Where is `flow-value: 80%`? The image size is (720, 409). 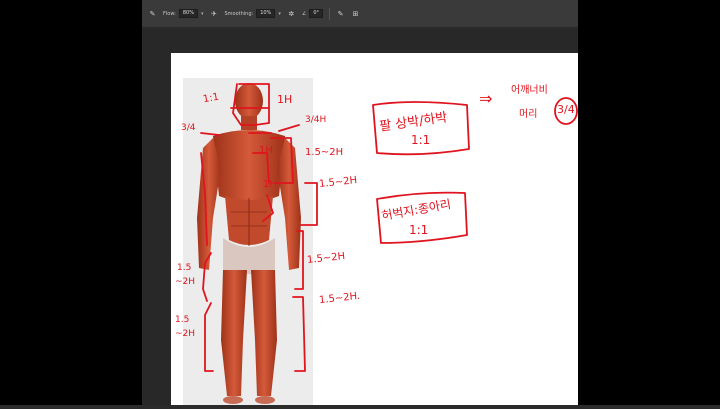
flow-value: 80% is located at coordinates (188, 13).